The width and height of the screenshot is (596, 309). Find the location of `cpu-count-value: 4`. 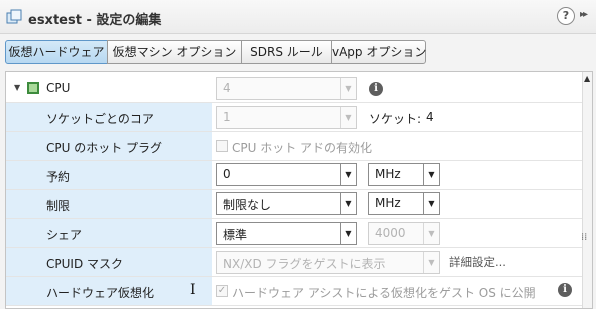

cpu-count-value: 4 is located at coordinates (227, 88).